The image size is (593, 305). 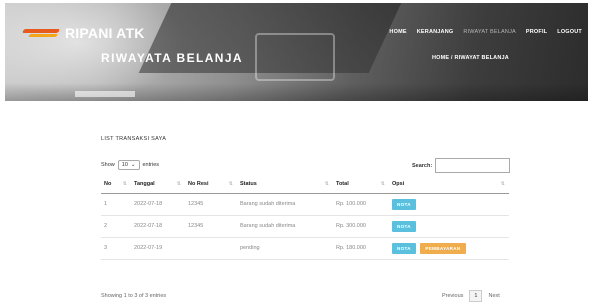 I want to click on section-title: LIST TRANSAKSI SAYA, so click(x=134, y=139).